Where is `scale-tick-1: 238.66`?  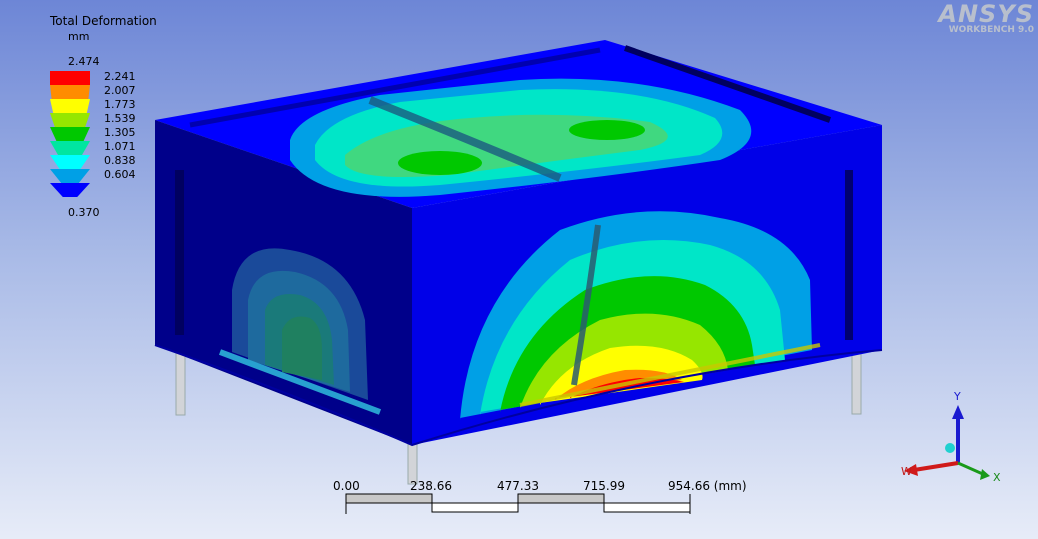
scale-tick-1: 238.66 is located at coordinates (431, 486).